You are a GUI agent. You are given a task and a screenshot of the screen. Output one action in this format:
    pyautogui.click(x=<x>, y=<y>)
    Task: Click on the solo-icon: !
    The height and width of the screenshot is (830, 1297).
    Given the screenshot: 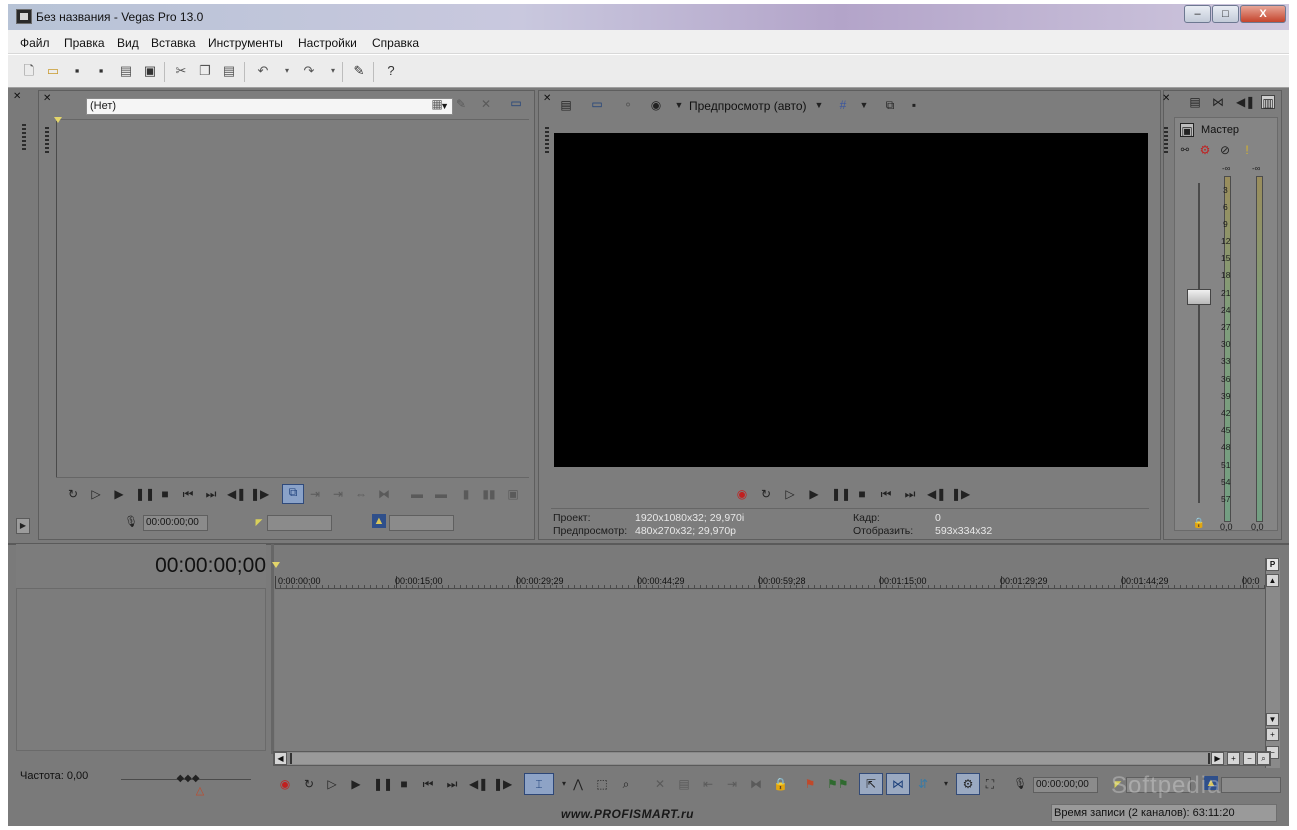 What is the action you would take?
    pyautogui.click(x=1247, y=150)
    